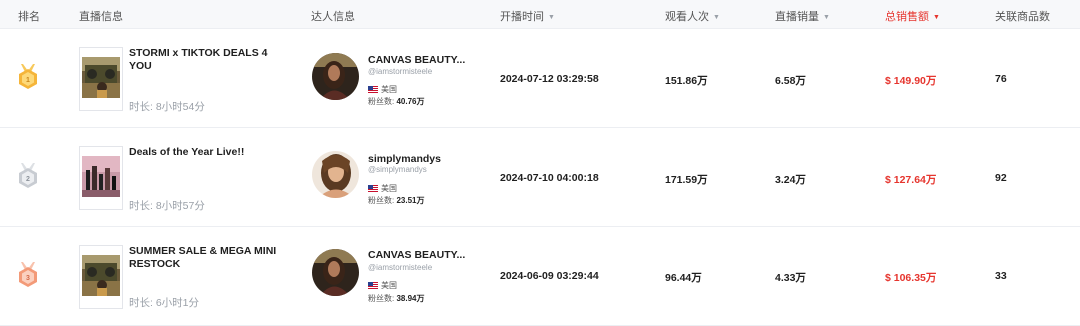 This screenshot has width=1080, height=326. What do you see at coordinates (404, 159) in the screenshot?
I see `creator-name: simplymandys` at bounding box center [404, 159].